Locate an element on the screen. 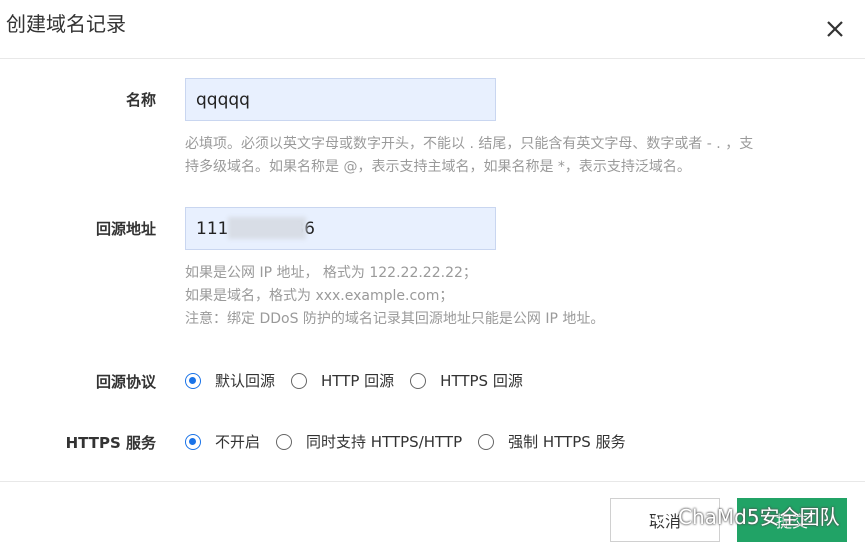  radio-protocol-http: HTTP 回源 is located at coordinates (342, 380).